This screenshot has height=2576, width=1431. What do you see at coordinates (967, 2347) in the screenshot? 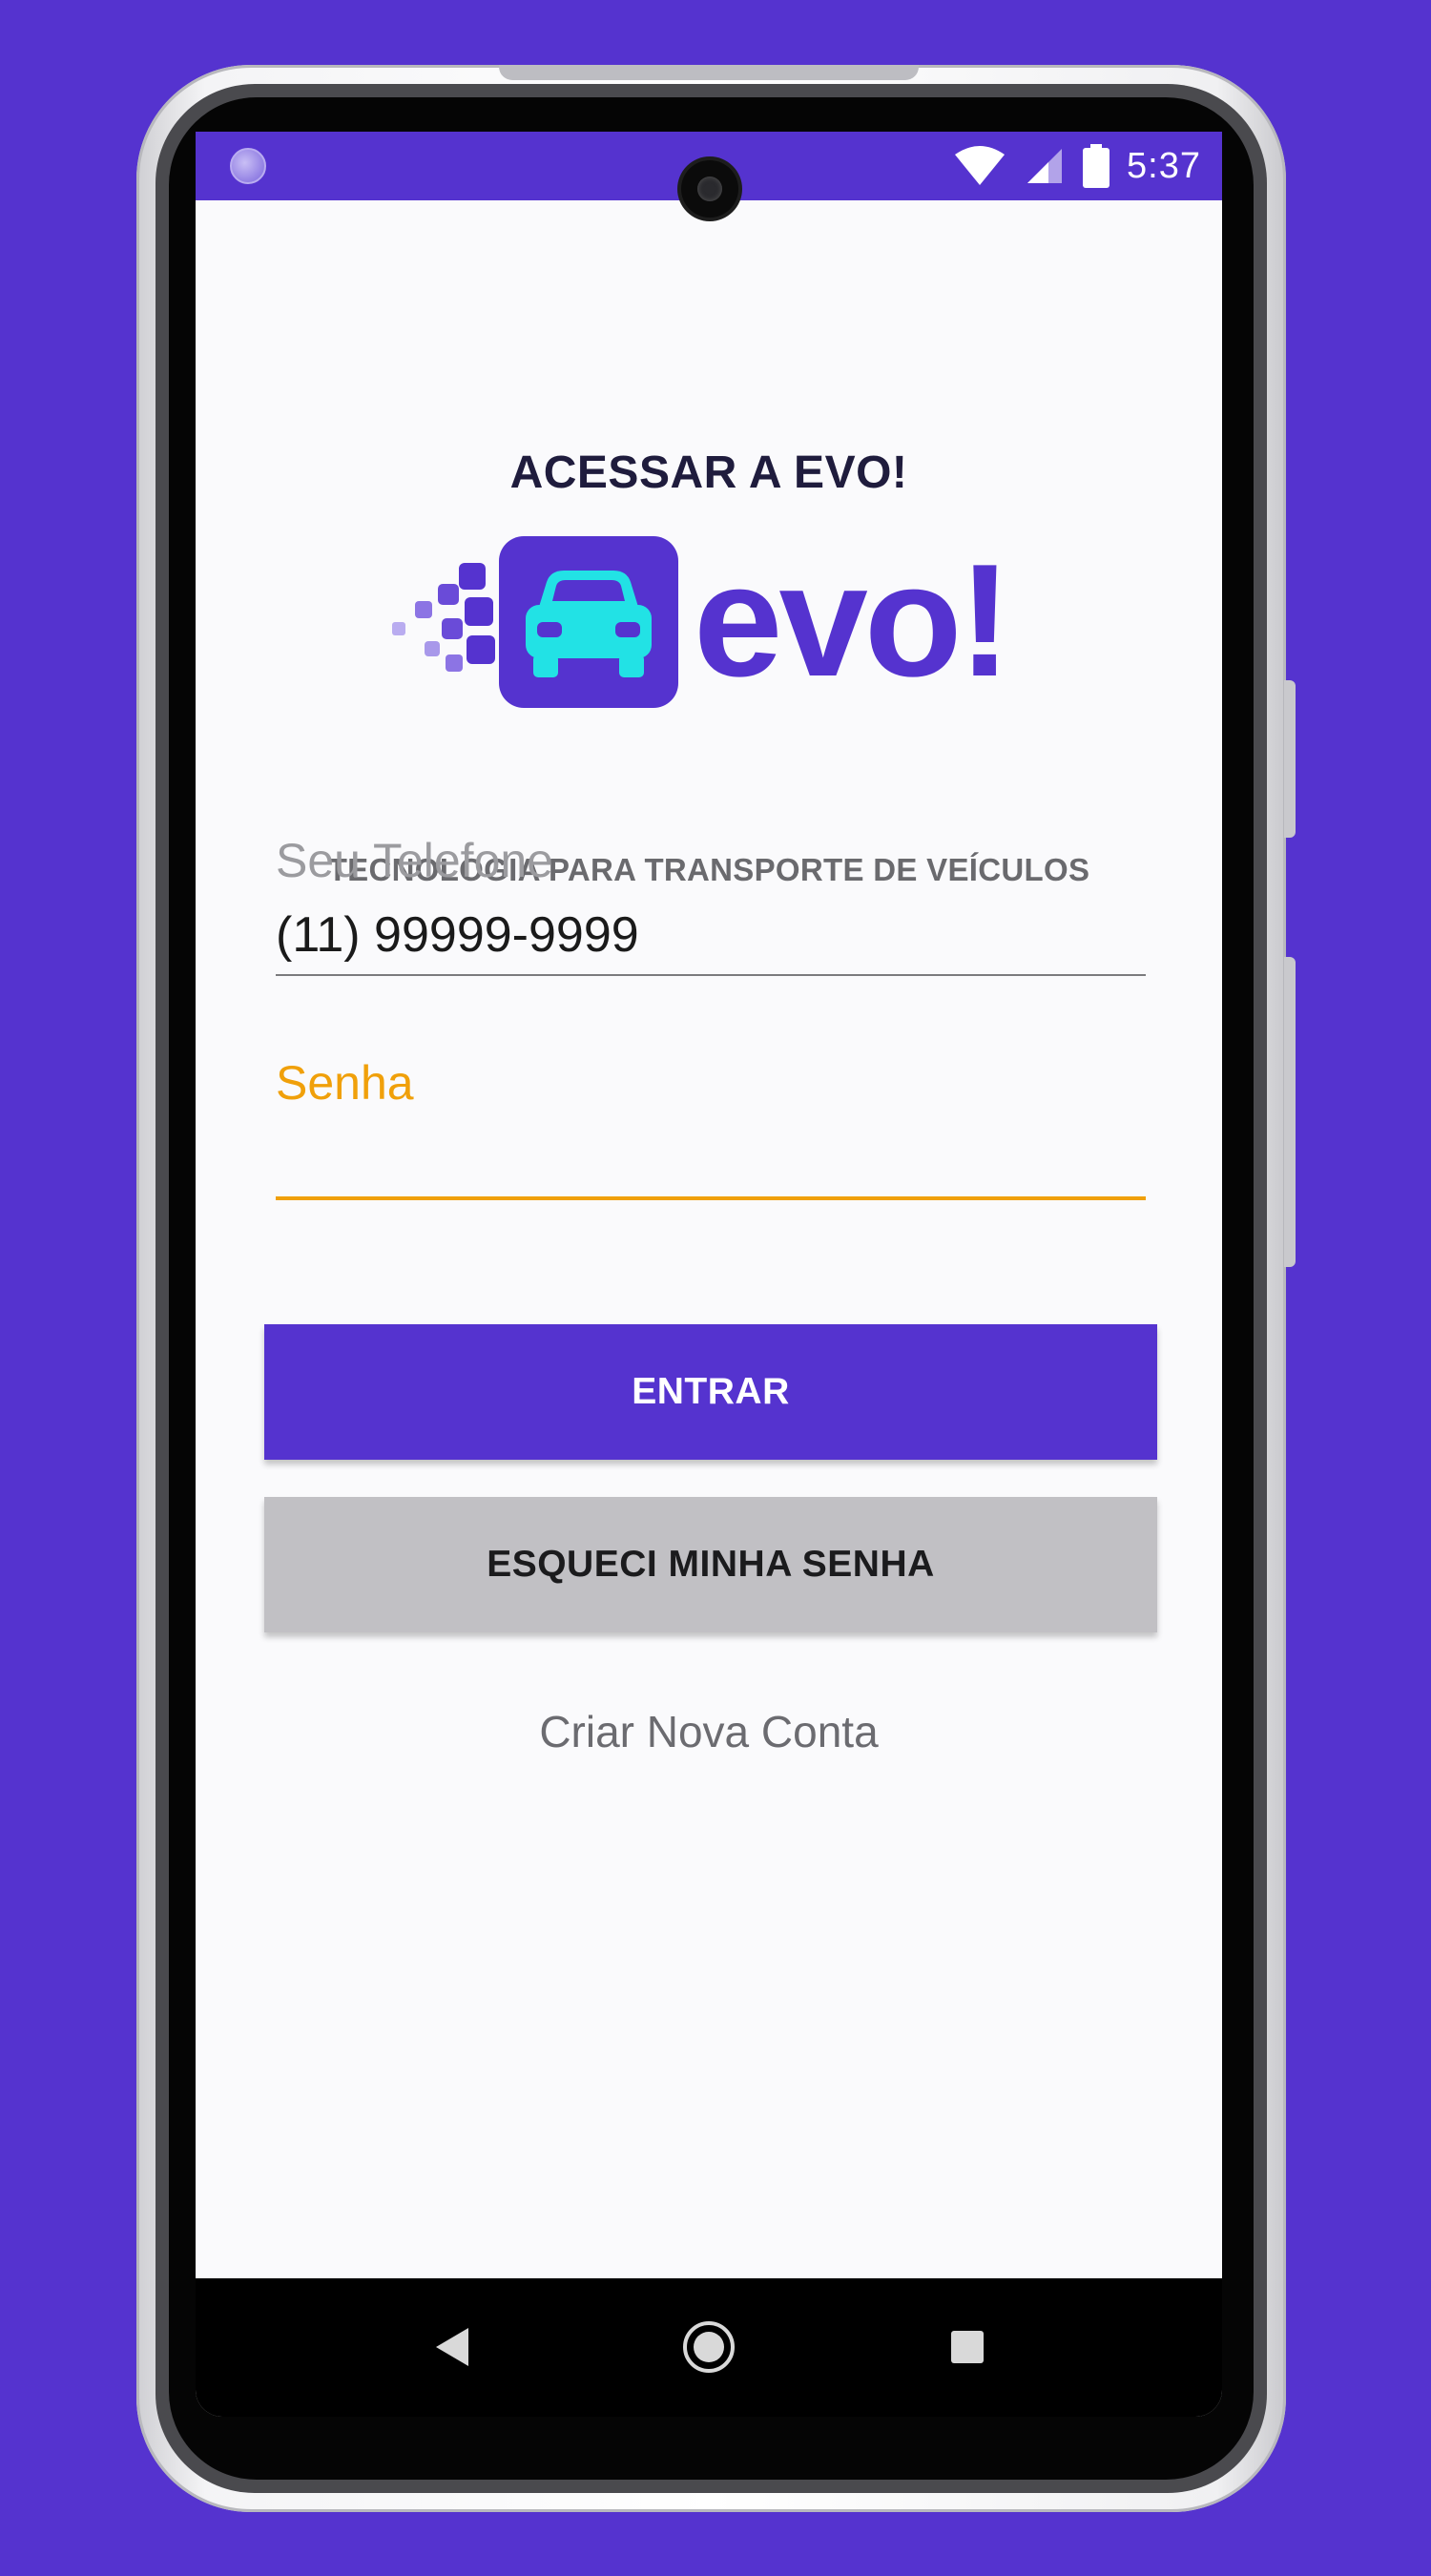
I see `recents-icon` at bounding box center [967, 2347].